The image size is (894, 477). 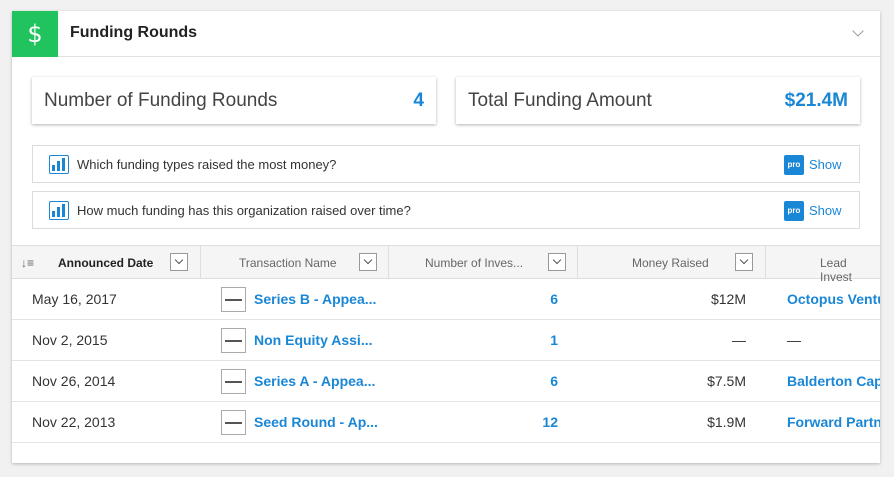 I want to click on total-funding-value: $21.4M, so click(x=816, y=100).